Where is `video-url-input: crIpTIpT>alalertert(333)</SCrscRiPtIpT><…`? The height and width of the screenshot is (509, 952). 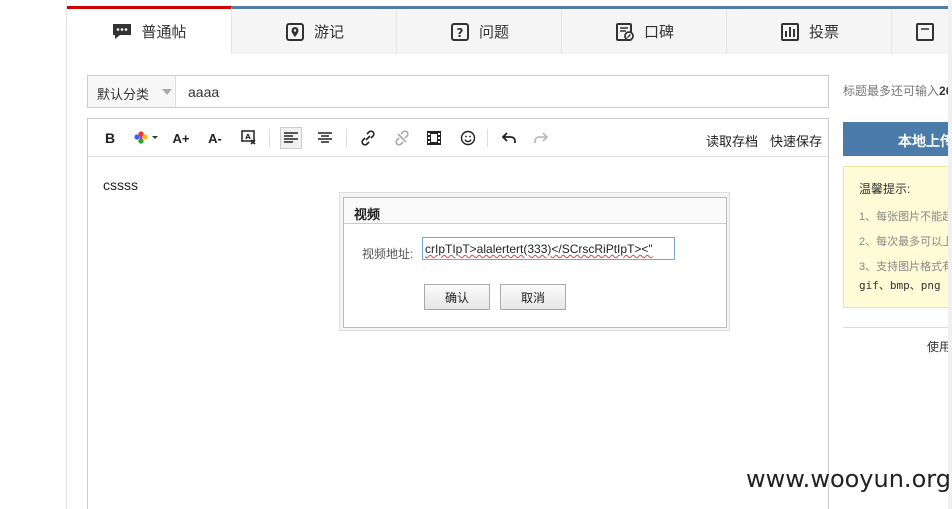
video-url-input: crIpTIpT>alalertert(333)</SCrscRiPtIpT><… is located at coordinates (548, 248).